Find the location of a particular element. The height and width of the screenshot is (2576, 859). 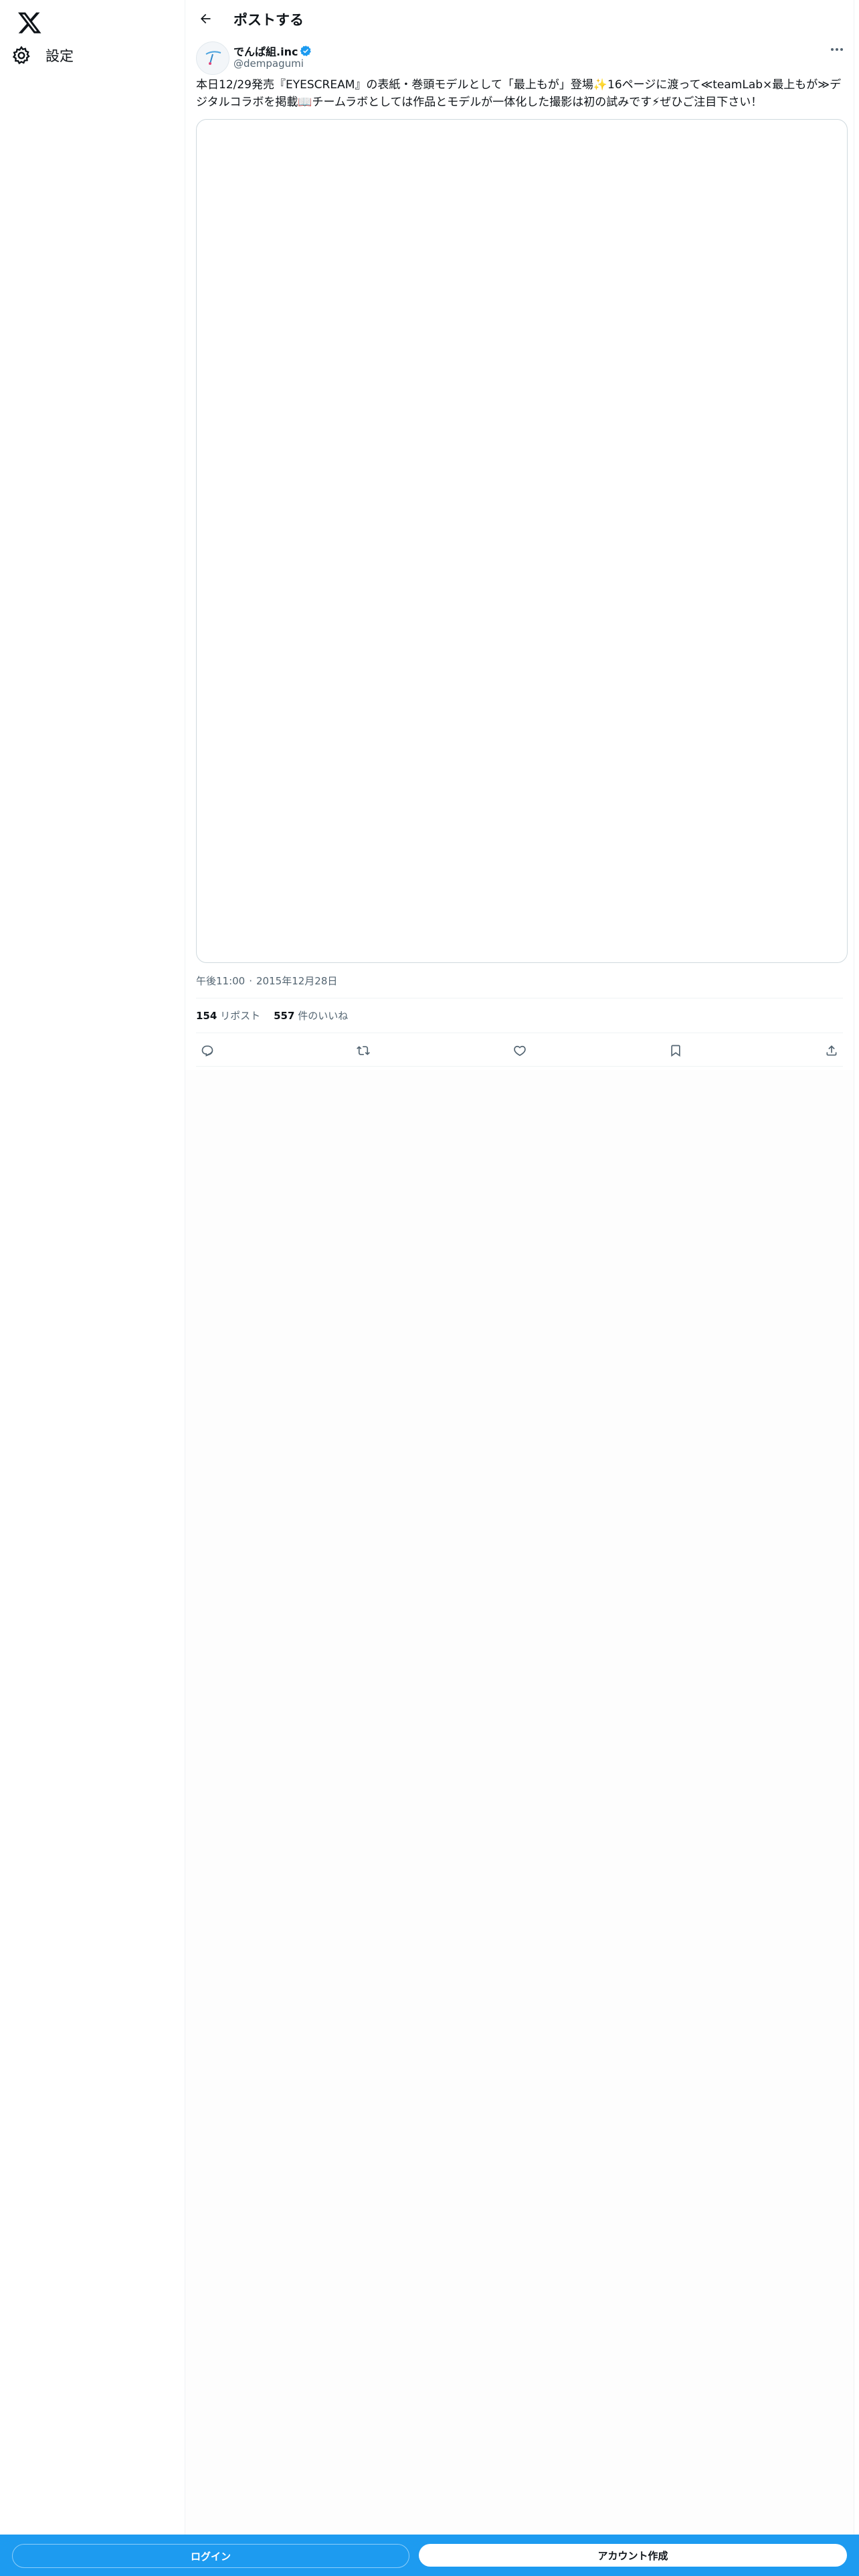

post-time: 午後11:00 is located at coordinates (221, 981).